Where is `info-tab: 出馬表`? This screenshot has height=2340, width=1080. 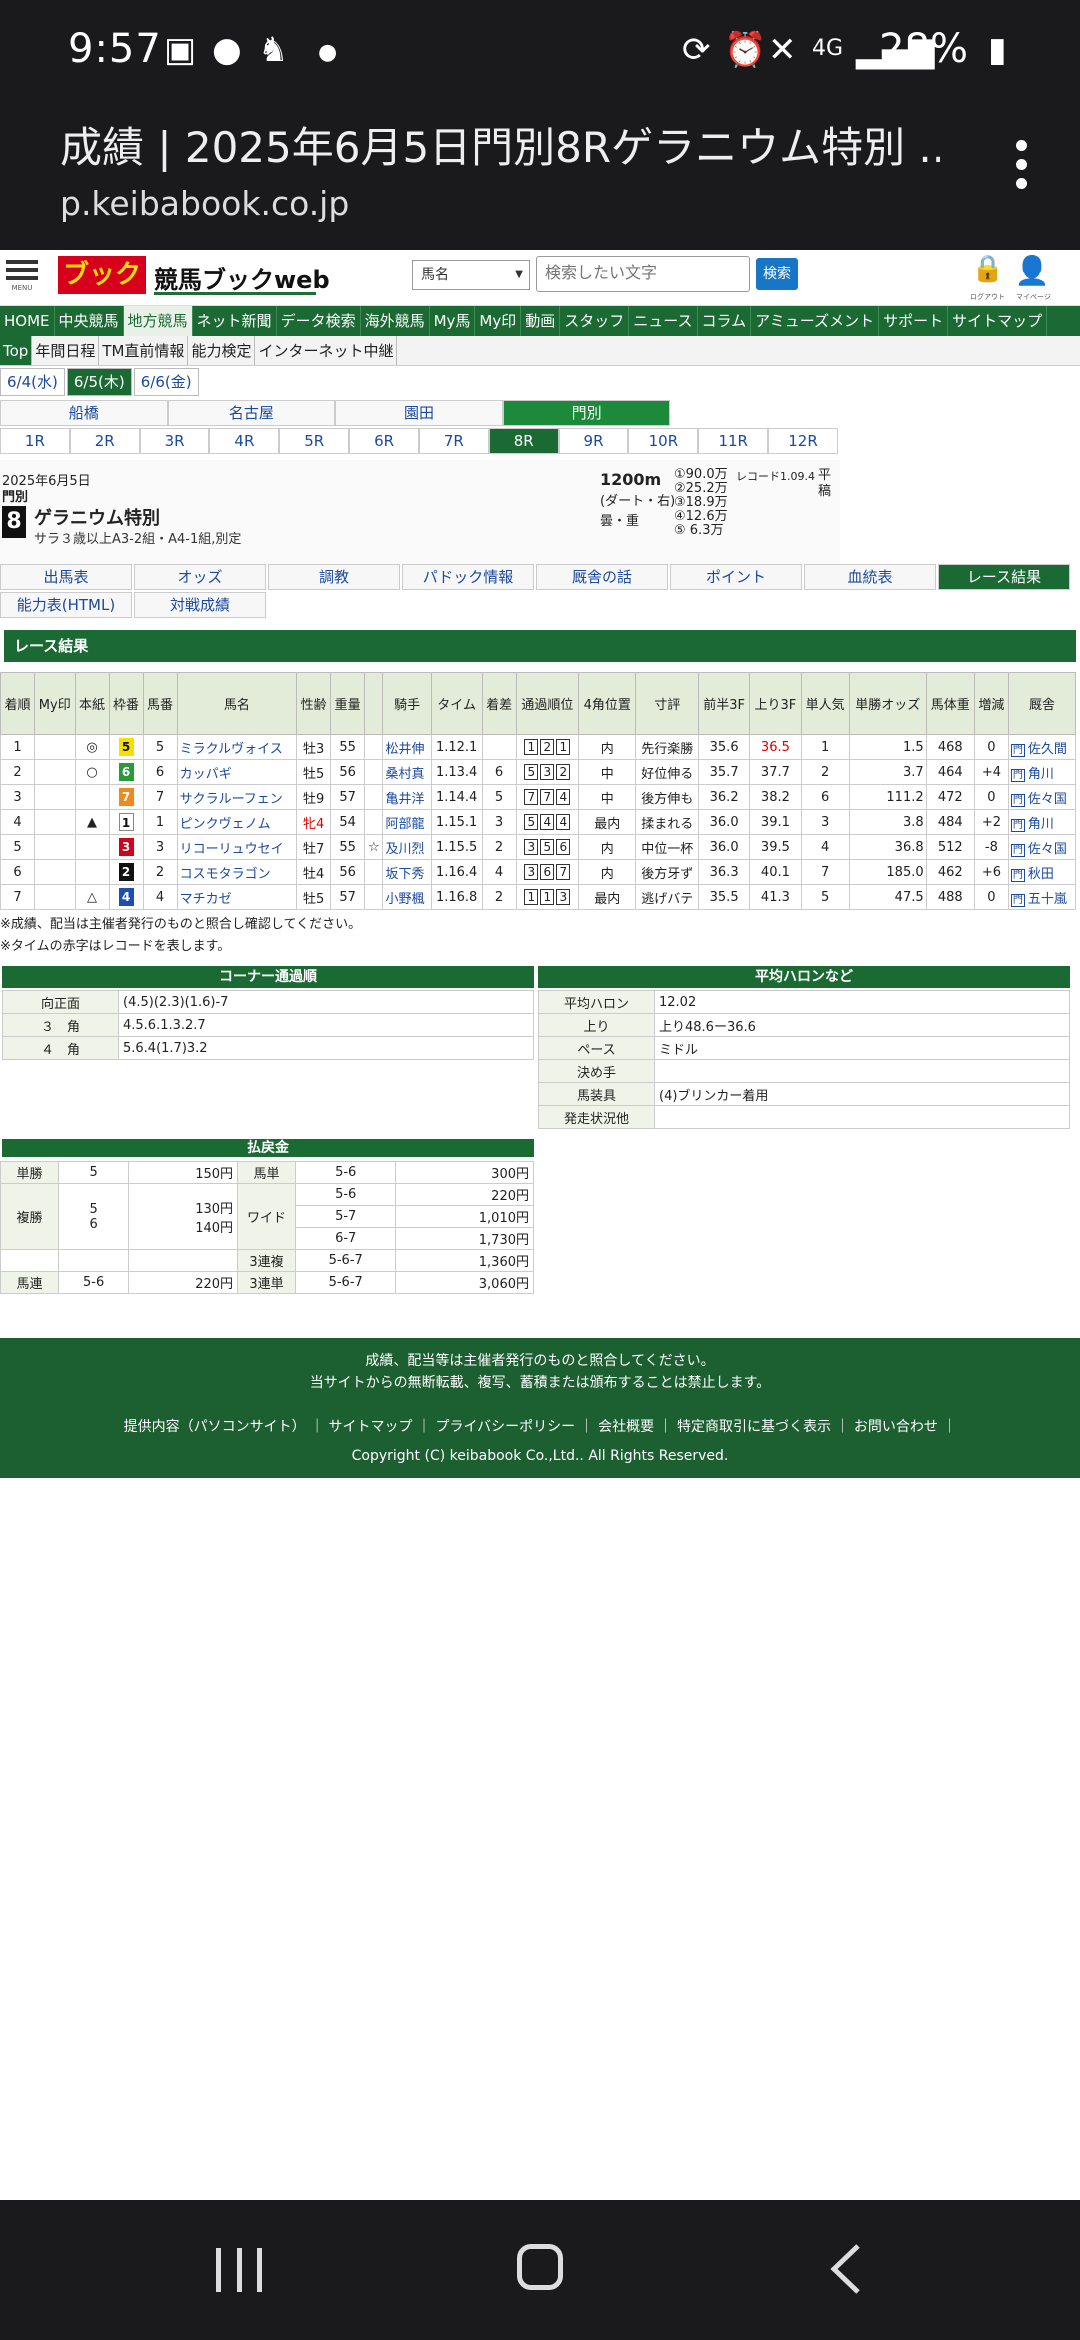
info-tab: 出馬表 is located at coordinates (66, 577).